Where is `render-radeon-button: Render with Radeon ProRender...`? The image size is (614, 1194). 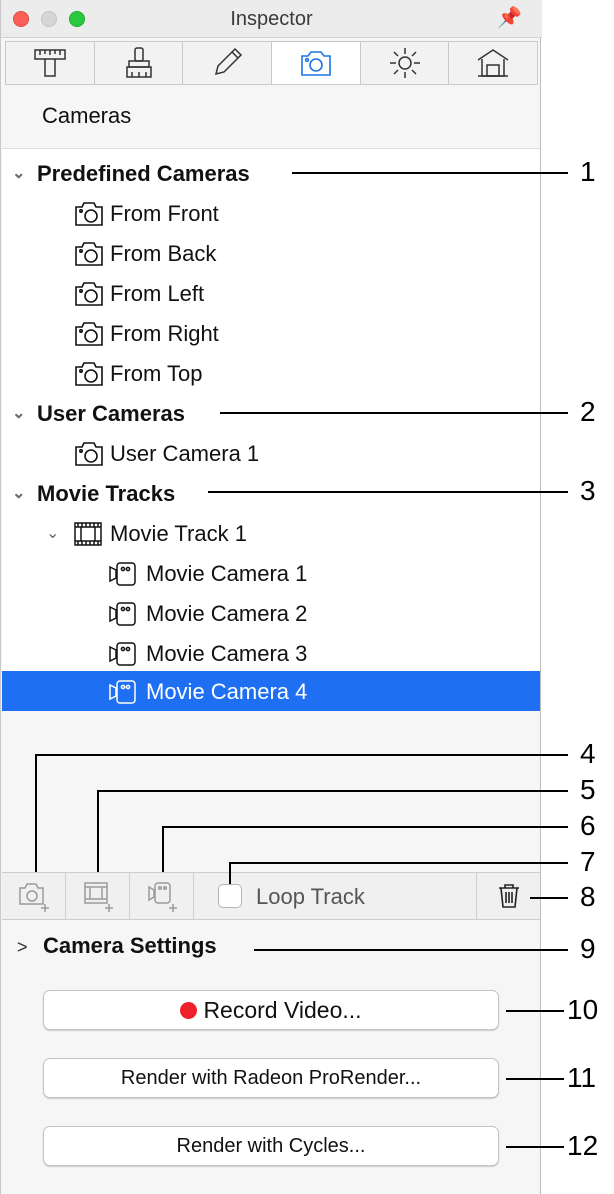 render-radeon-button: Render with Radeon ProRender... is located at coordinates (271, 1078).